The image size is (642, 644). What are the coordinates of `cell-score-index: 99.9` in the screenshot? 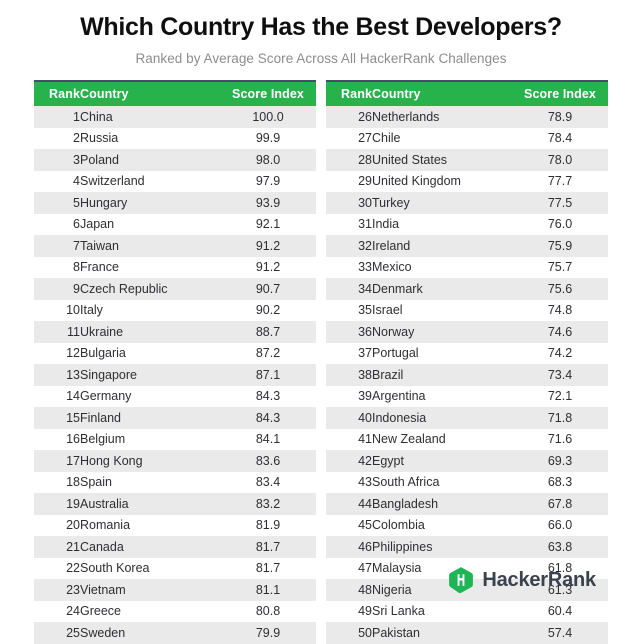 It's located at (268, 138).